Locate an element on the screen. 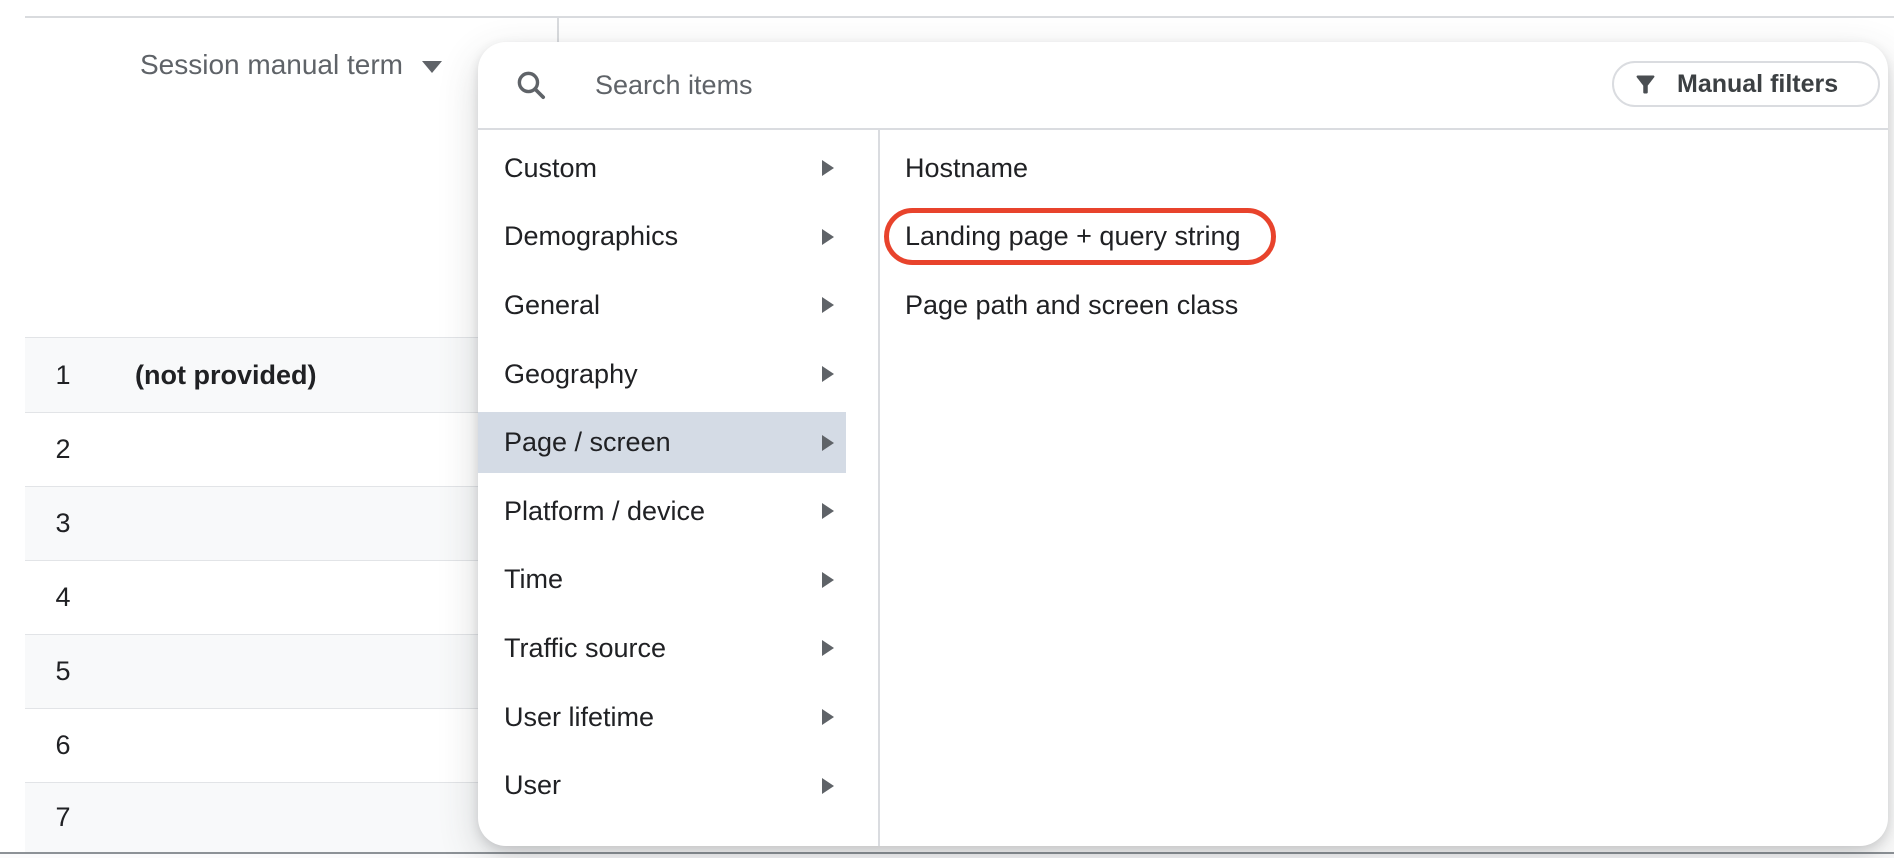  category-user-lifetime: User lifetime is located at coordinates (678, 717).